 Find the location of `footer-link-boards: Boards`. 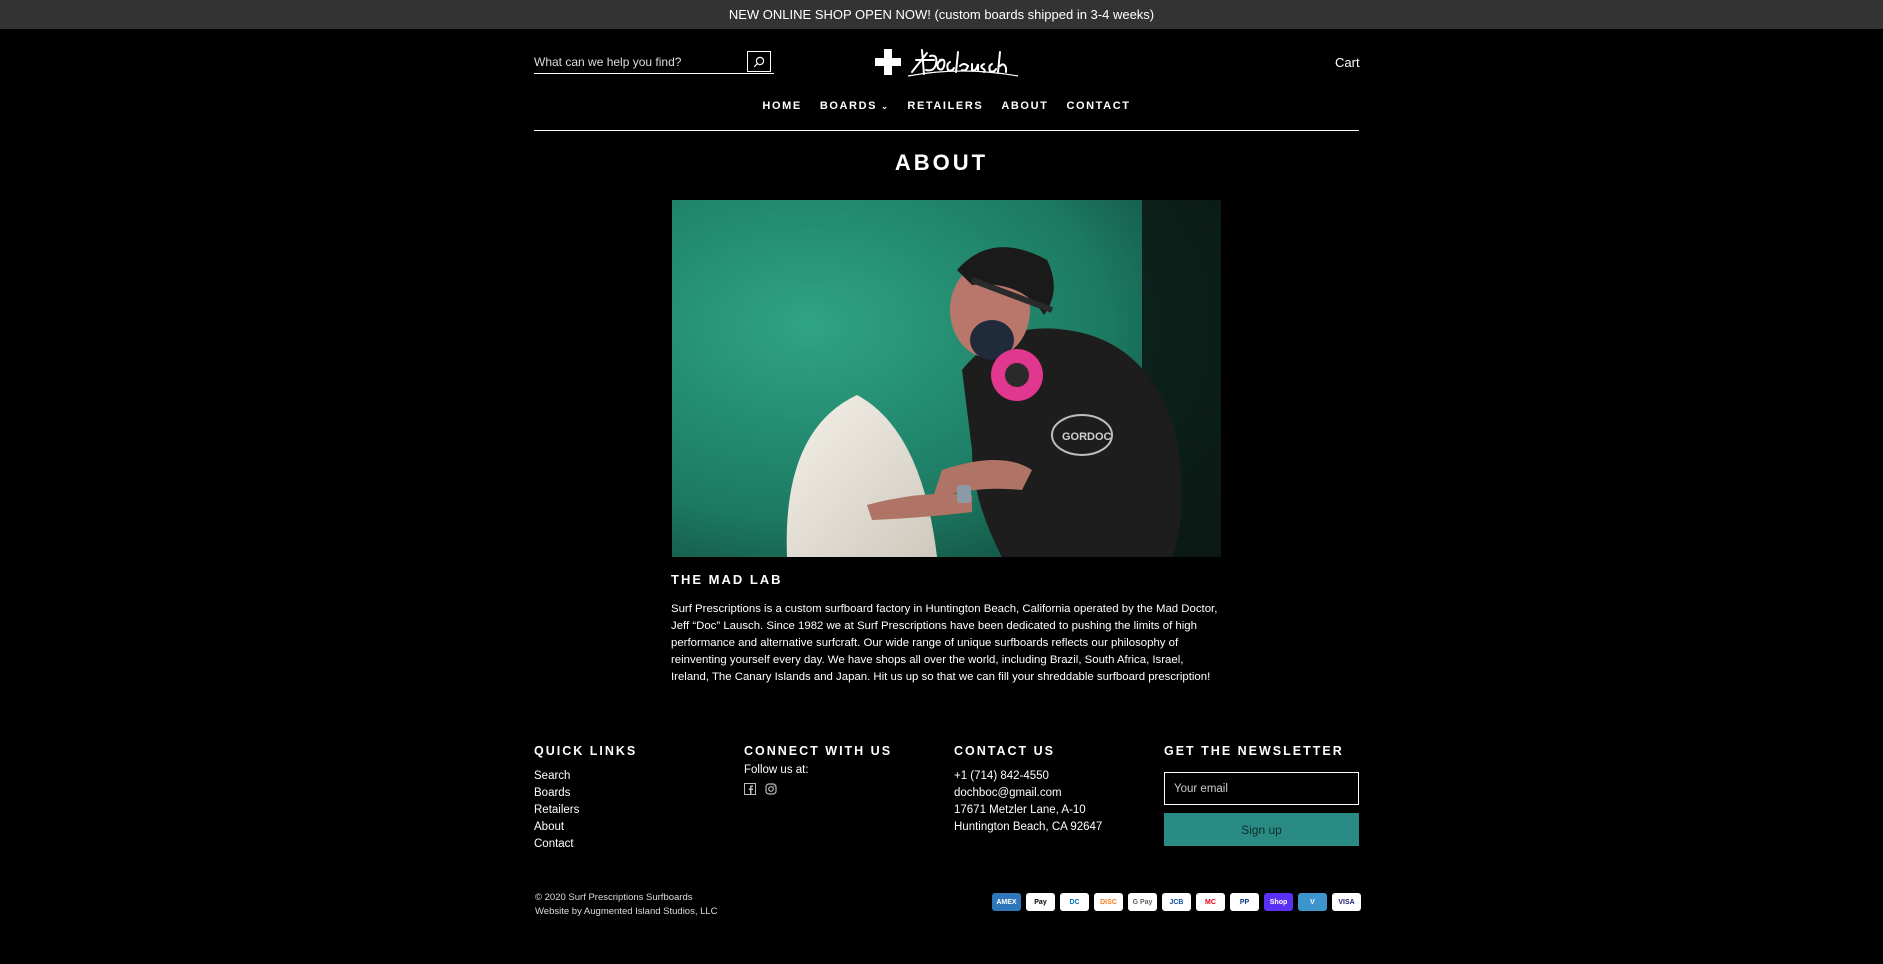

footer-link-boards: Boards is located at coordinates (585, 793).